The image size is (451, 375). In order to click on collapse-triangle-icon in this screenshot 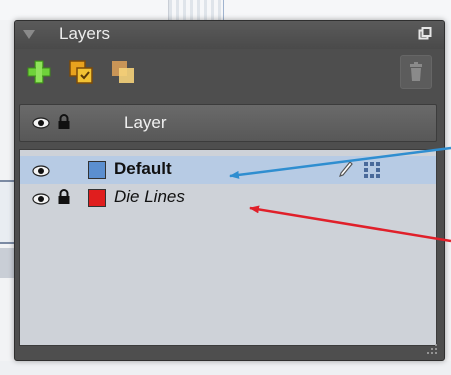, I will do `click(29, 34)`.